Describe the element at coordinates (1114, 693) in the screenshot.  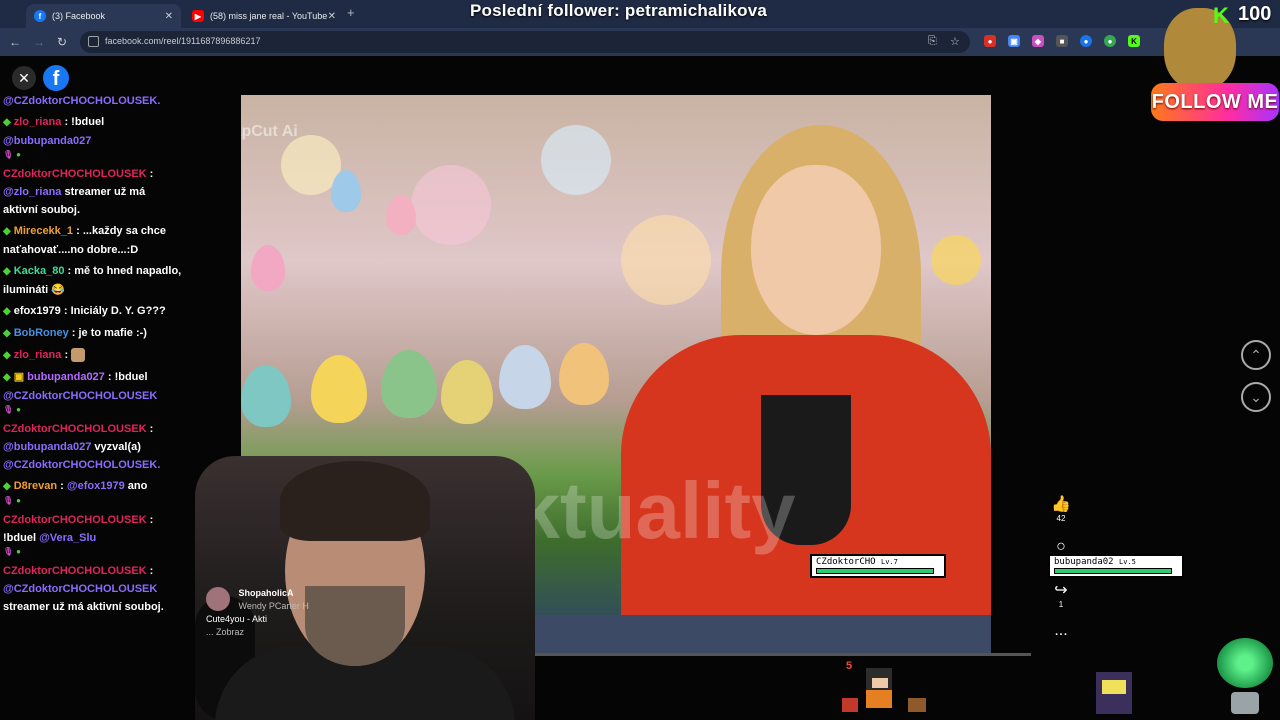
I see `pixel-sprite-player2` at that location.